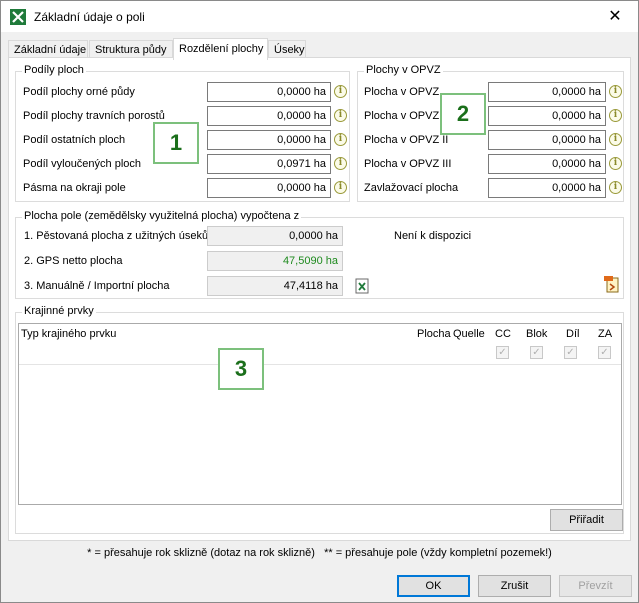 The image size is (639, 603). Describe the element at coordinates (547, 164) in the screenshot. I see `field-opvz-iii: 0,0000 ha` at that location.